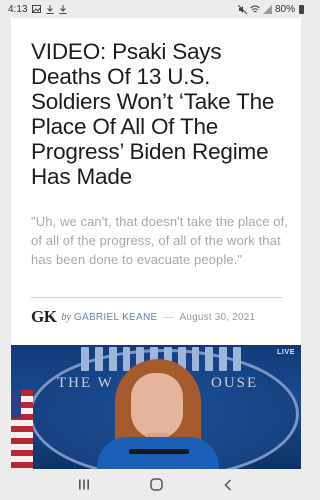 This screenshot has height=500, width=320. What do you see at coordinates (159, 451) in the screenshot?
I see `podium-mic` at bounding box center [159, 451].